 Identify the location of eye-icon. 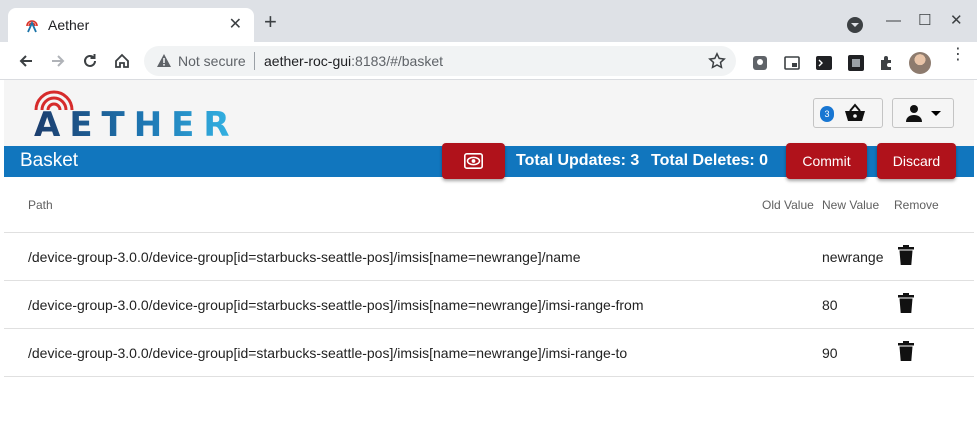
(473, 161).